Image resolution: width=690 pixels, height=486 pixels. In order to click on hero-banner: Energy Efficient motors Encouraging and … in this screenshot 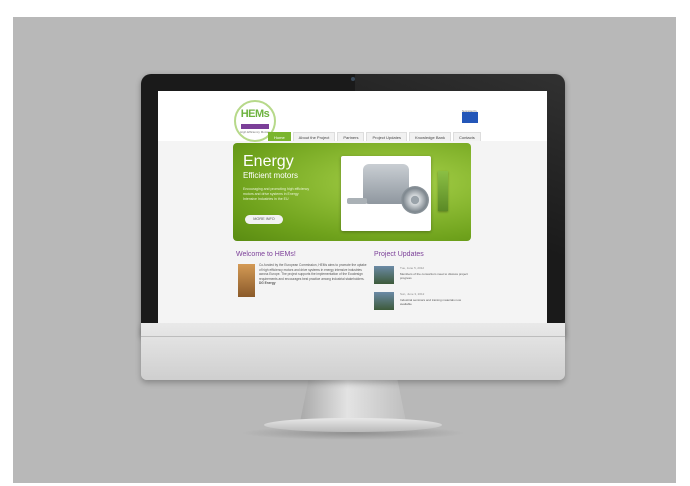, I will do `click(352, 192)`.